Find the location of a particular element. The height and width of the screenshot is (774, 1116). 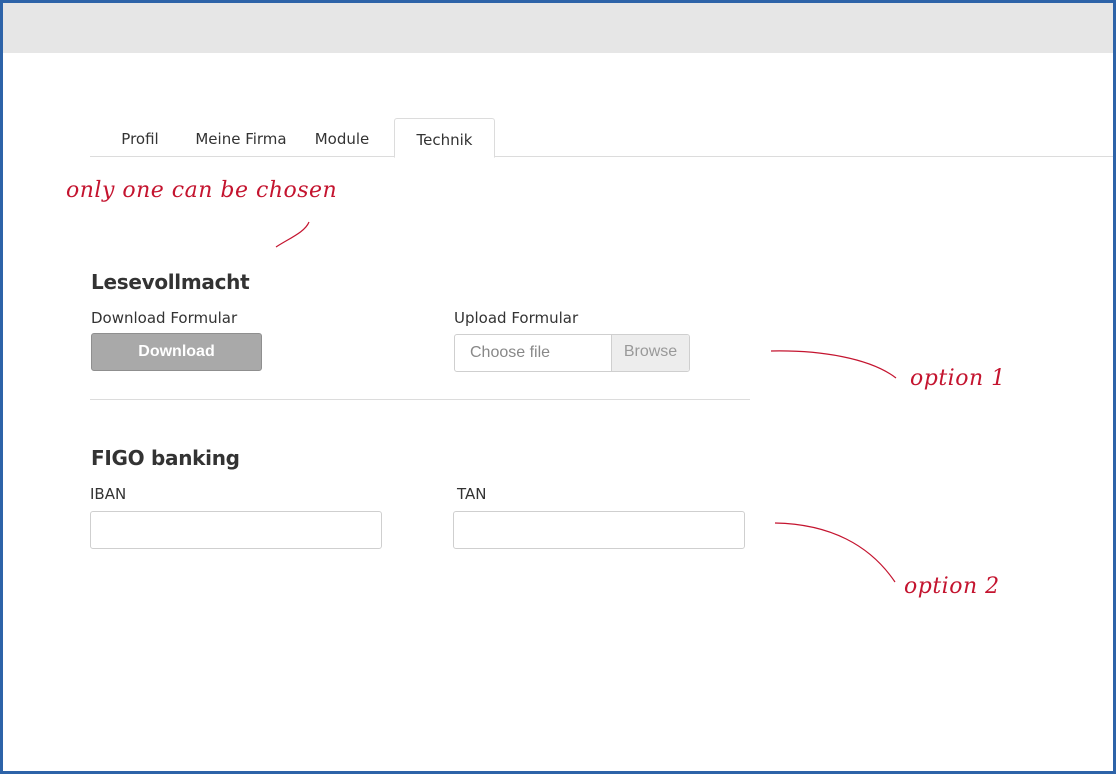

tab-bar: Profil Meine Firma Module Technik is located at coordinates (601, 138).